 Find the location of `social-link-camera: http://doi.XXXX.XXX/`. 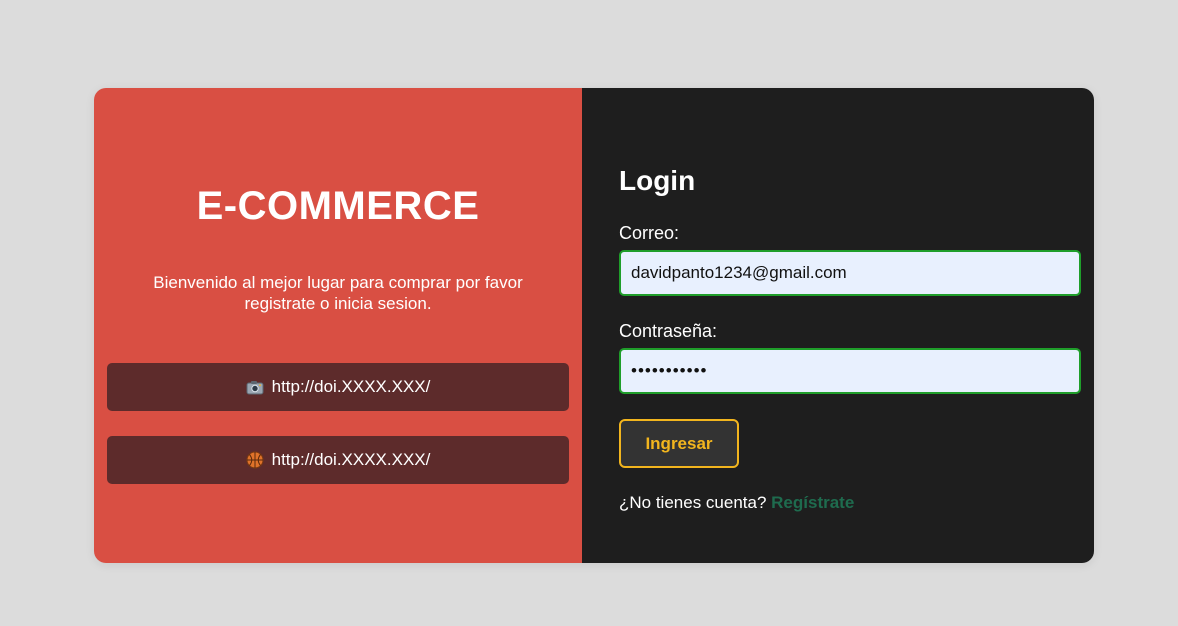

social-link-camera: http://doi.XXXX.XXX/ is located at coordinates (338, 387).